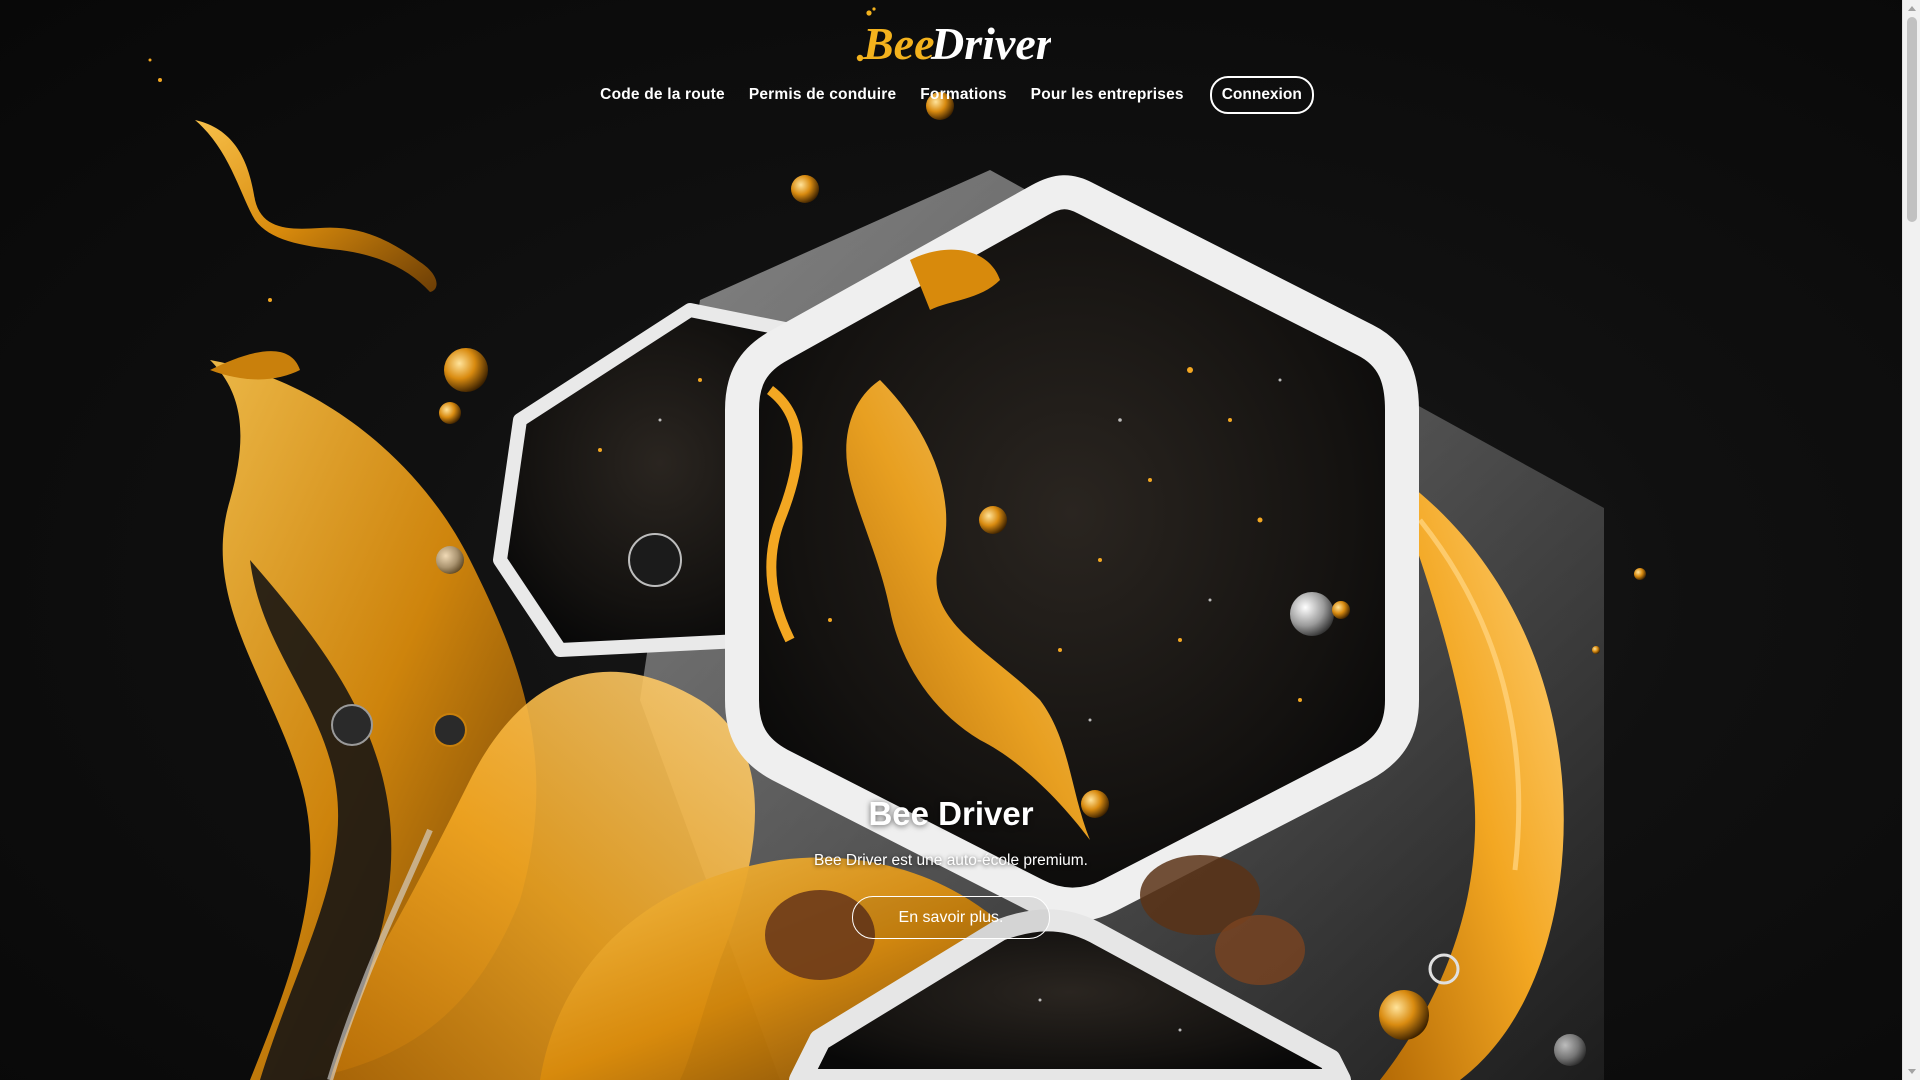 This screenshot has width=1920, height=1080. I want to click on brand-logo: Bee Driver, so click(951, 37).